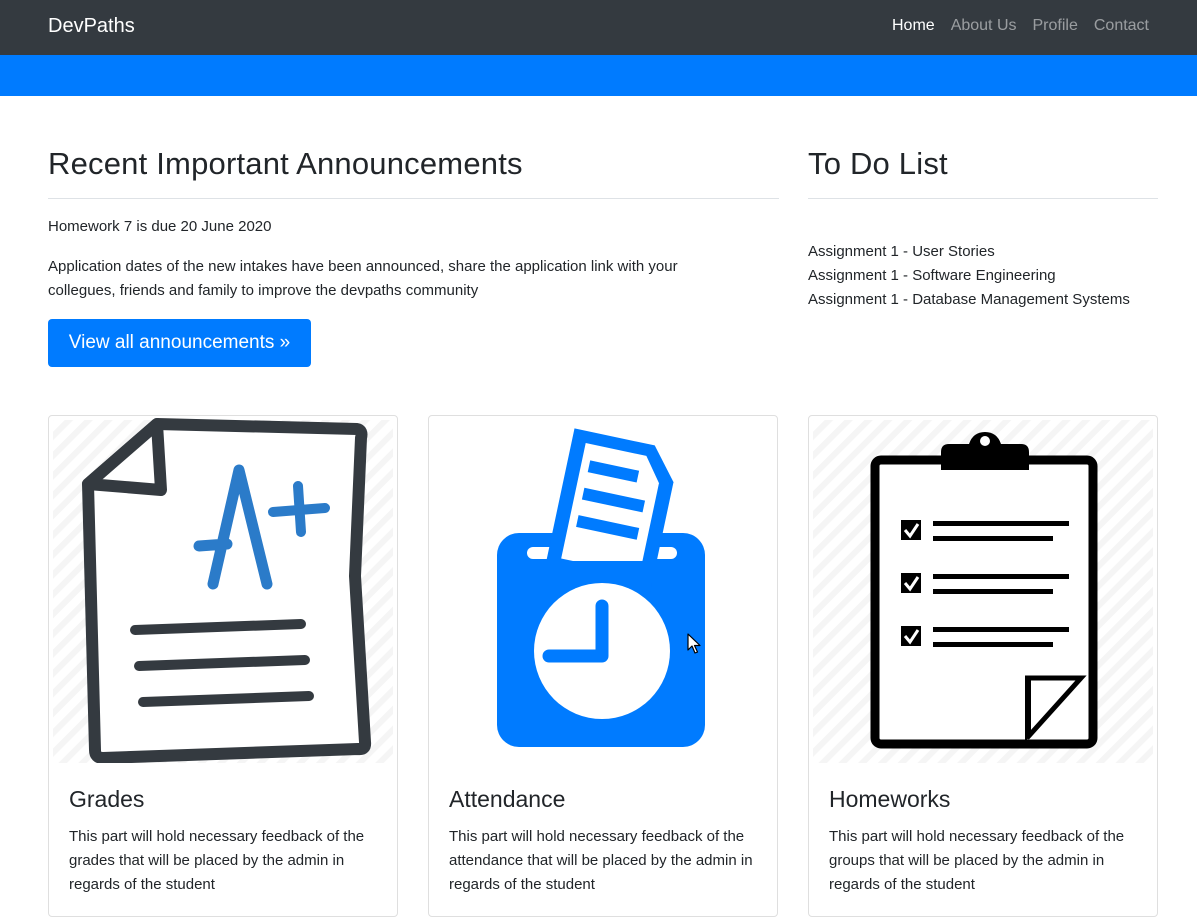  I want to click on card-title: Attendance, so click(507, 799).